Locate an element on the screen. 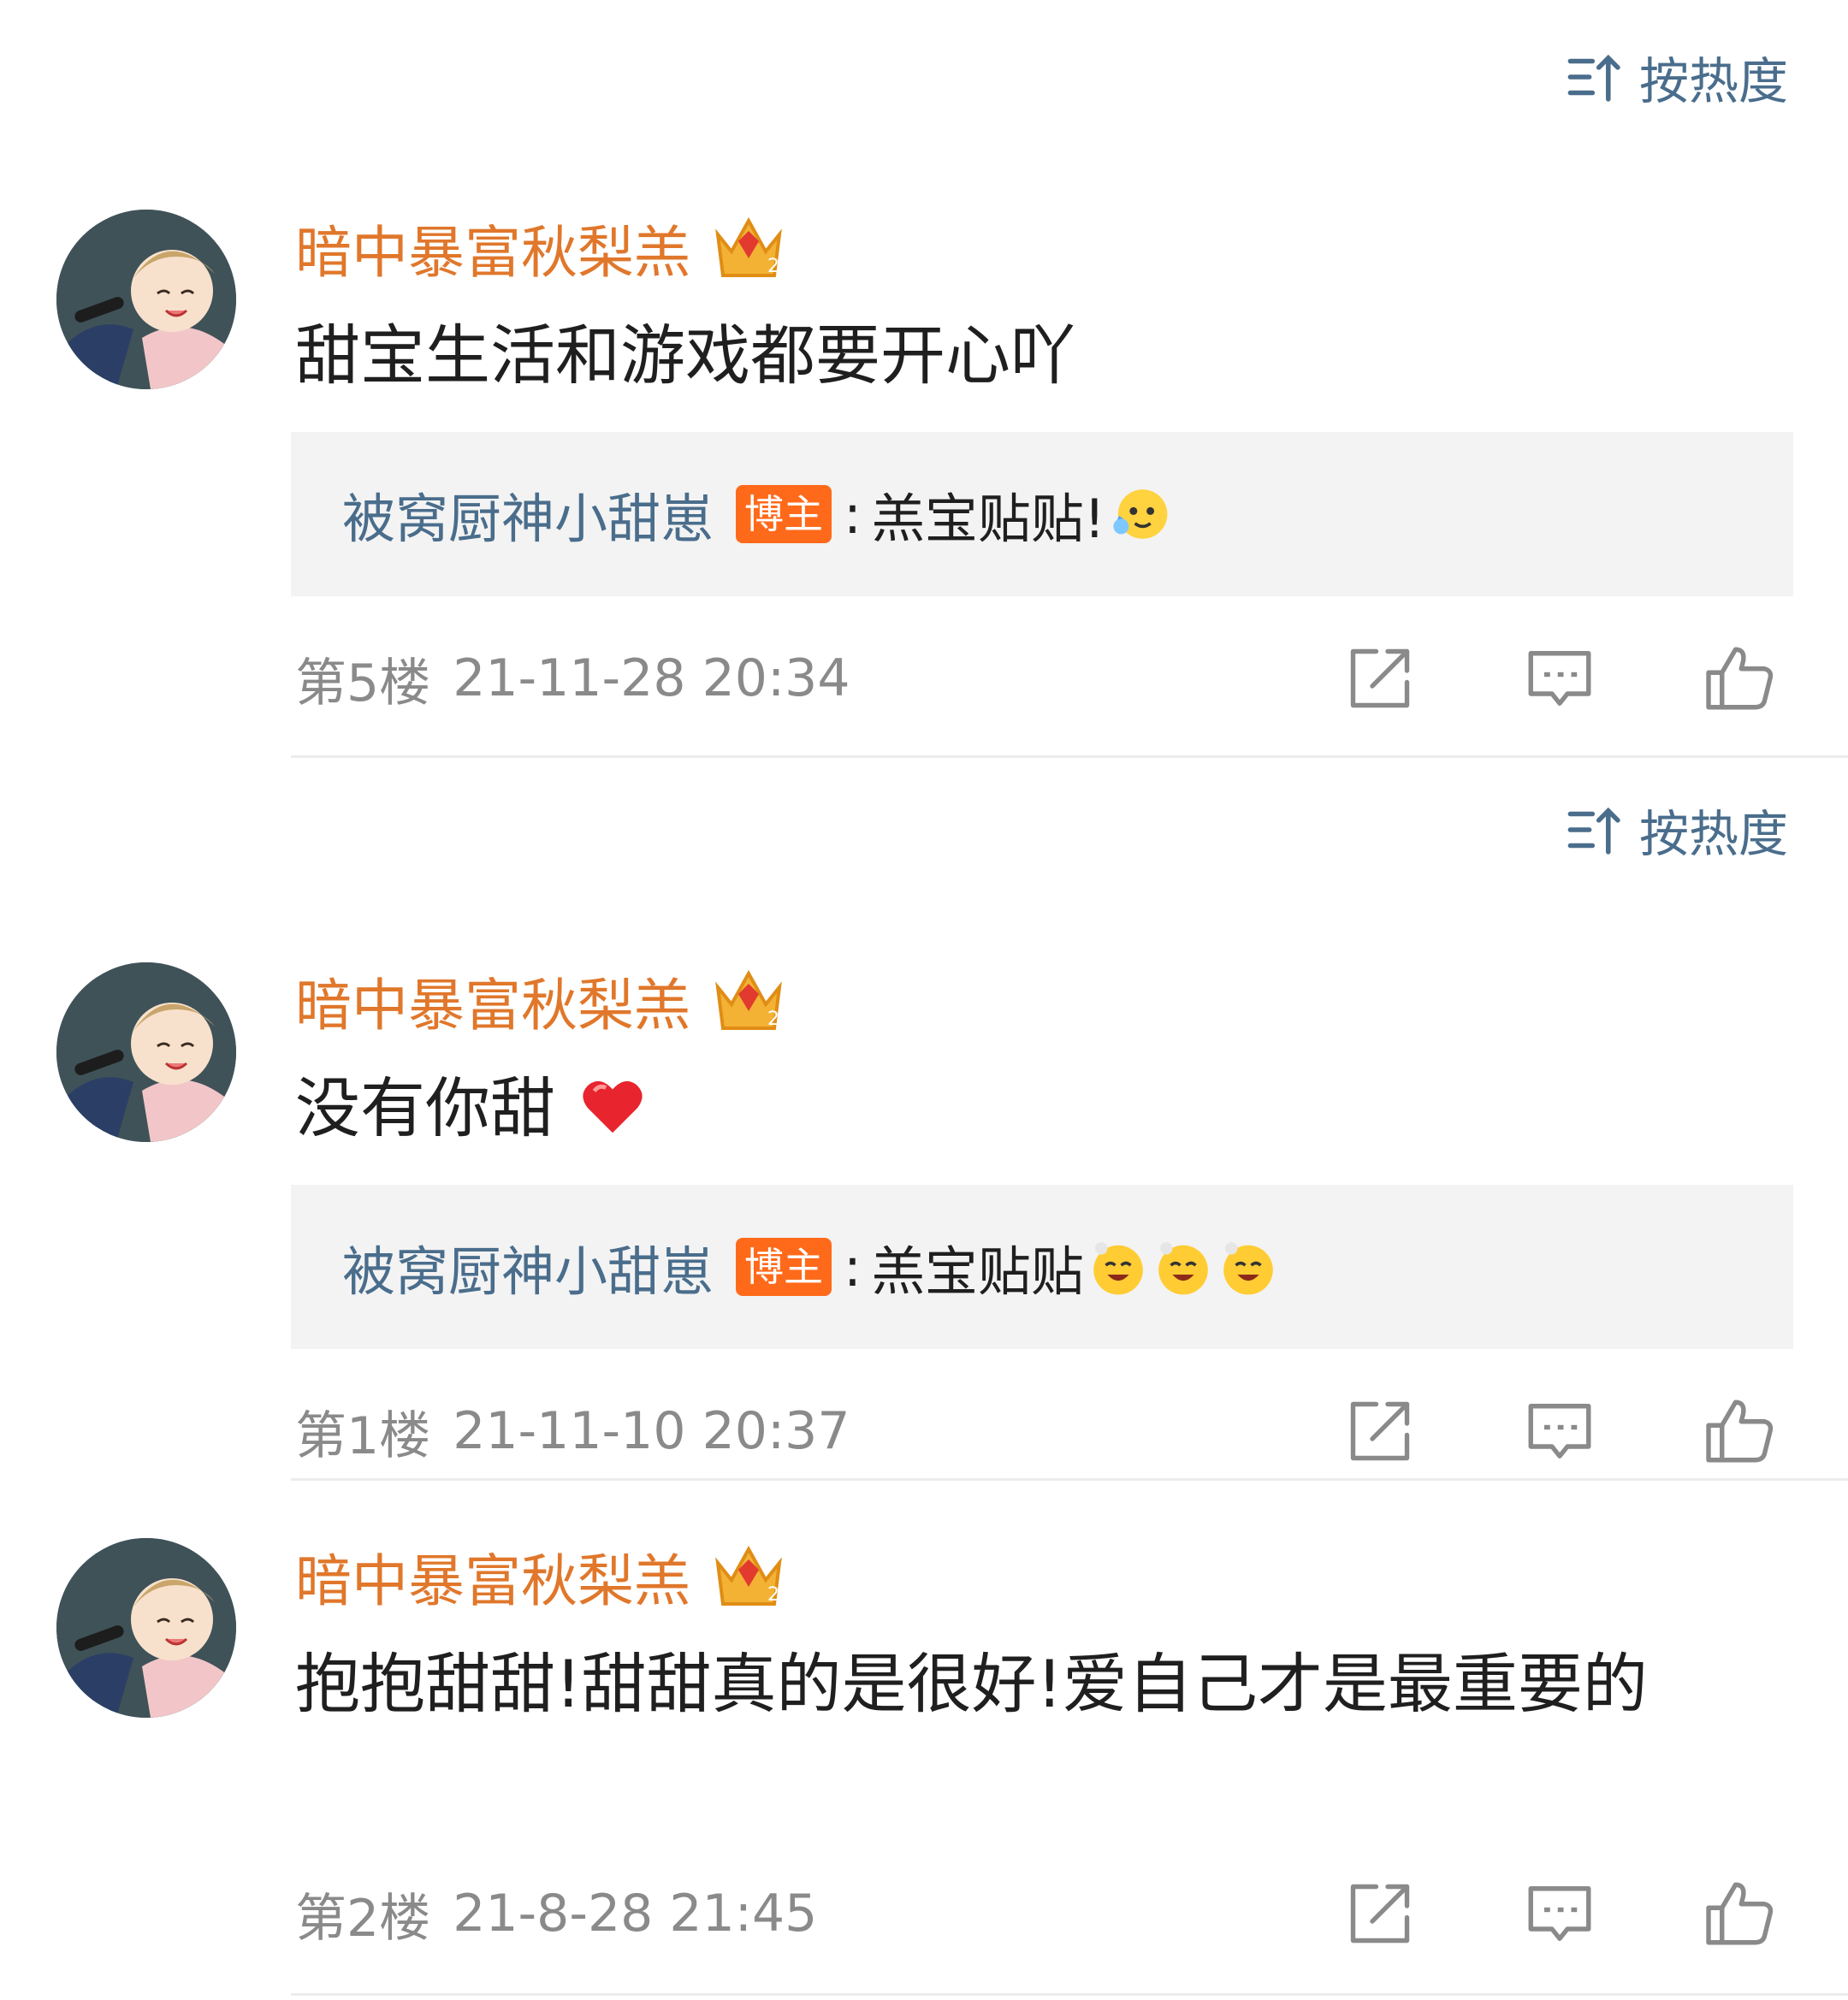 This screenshot has height=2000, width=1848. comment-meta: 第1楼 21-11-10 20:37 is located at coordinates (572, 1431).